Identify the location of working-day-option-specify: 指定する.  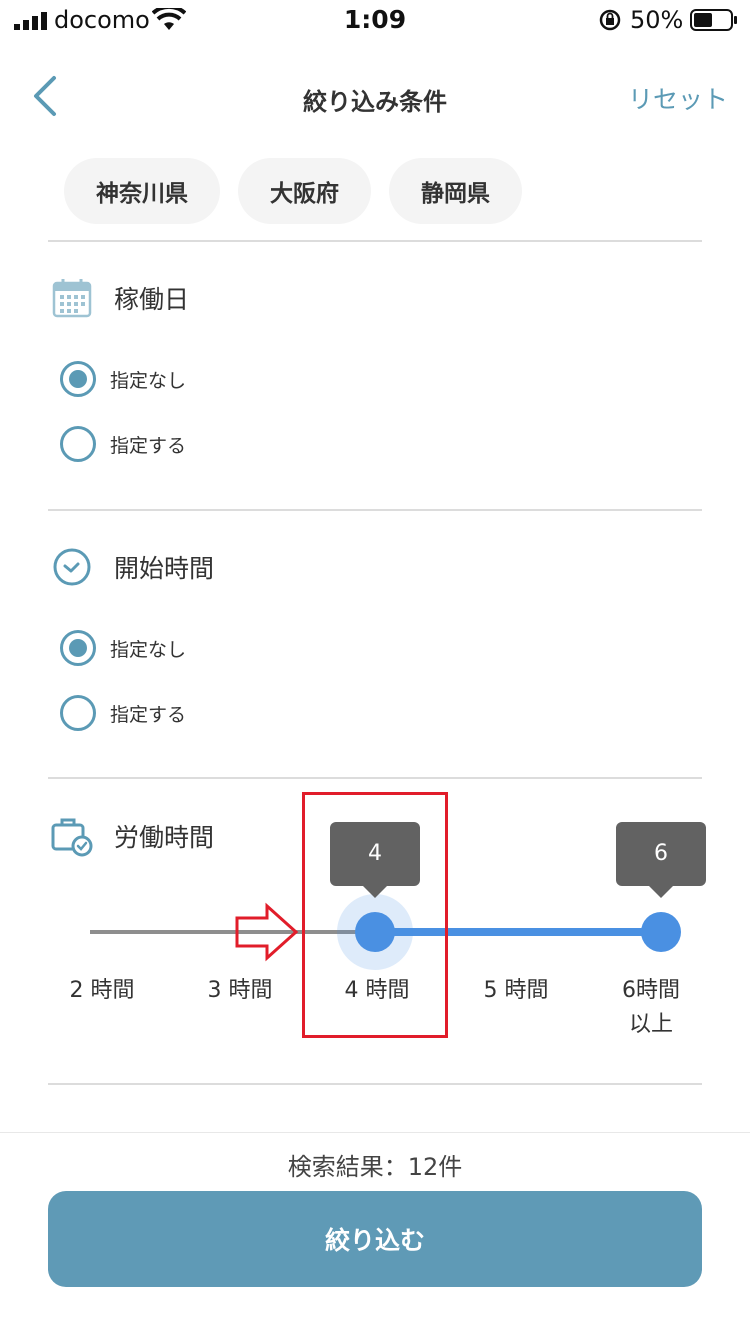
(123, 444).